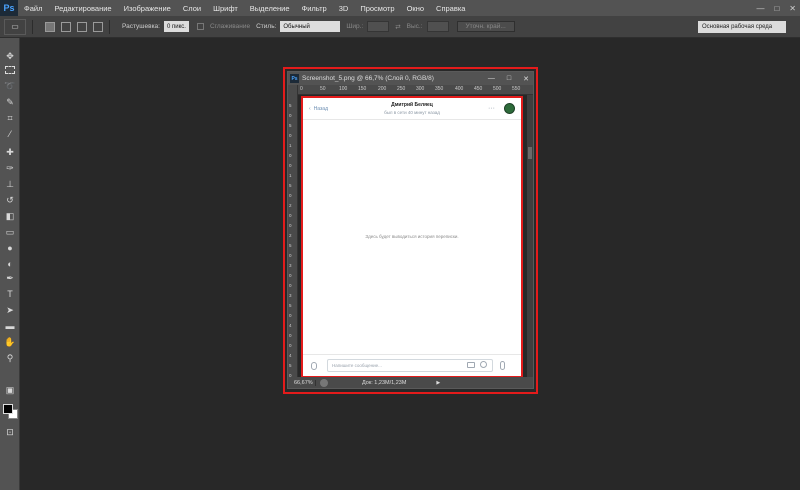  I want to click on ruler-tick: 550, so click(516, 89).